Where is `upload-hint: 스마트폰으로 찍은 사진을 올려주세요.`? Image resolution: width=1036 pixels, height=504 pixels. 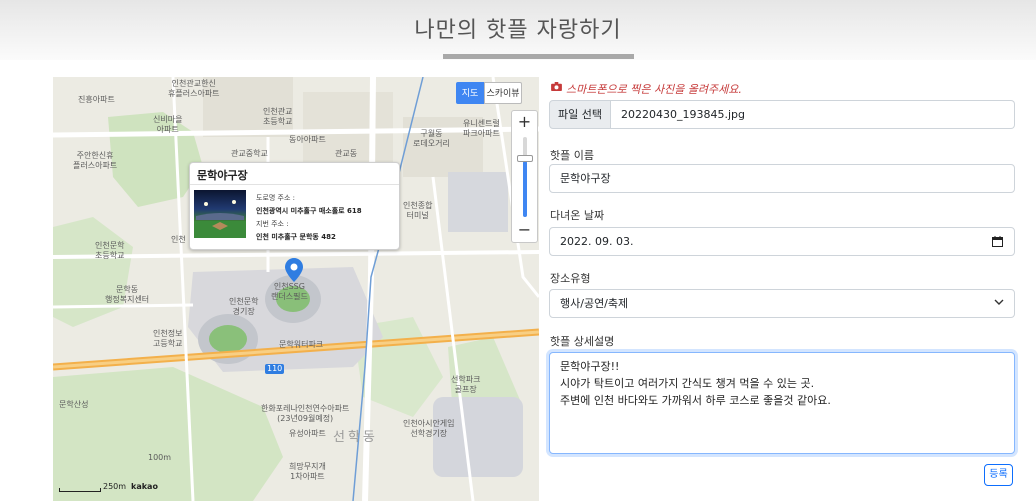 upload-hint: 스마트폰으로 찍은 사진을 올려주세요. is located at coordinates (654, 89).